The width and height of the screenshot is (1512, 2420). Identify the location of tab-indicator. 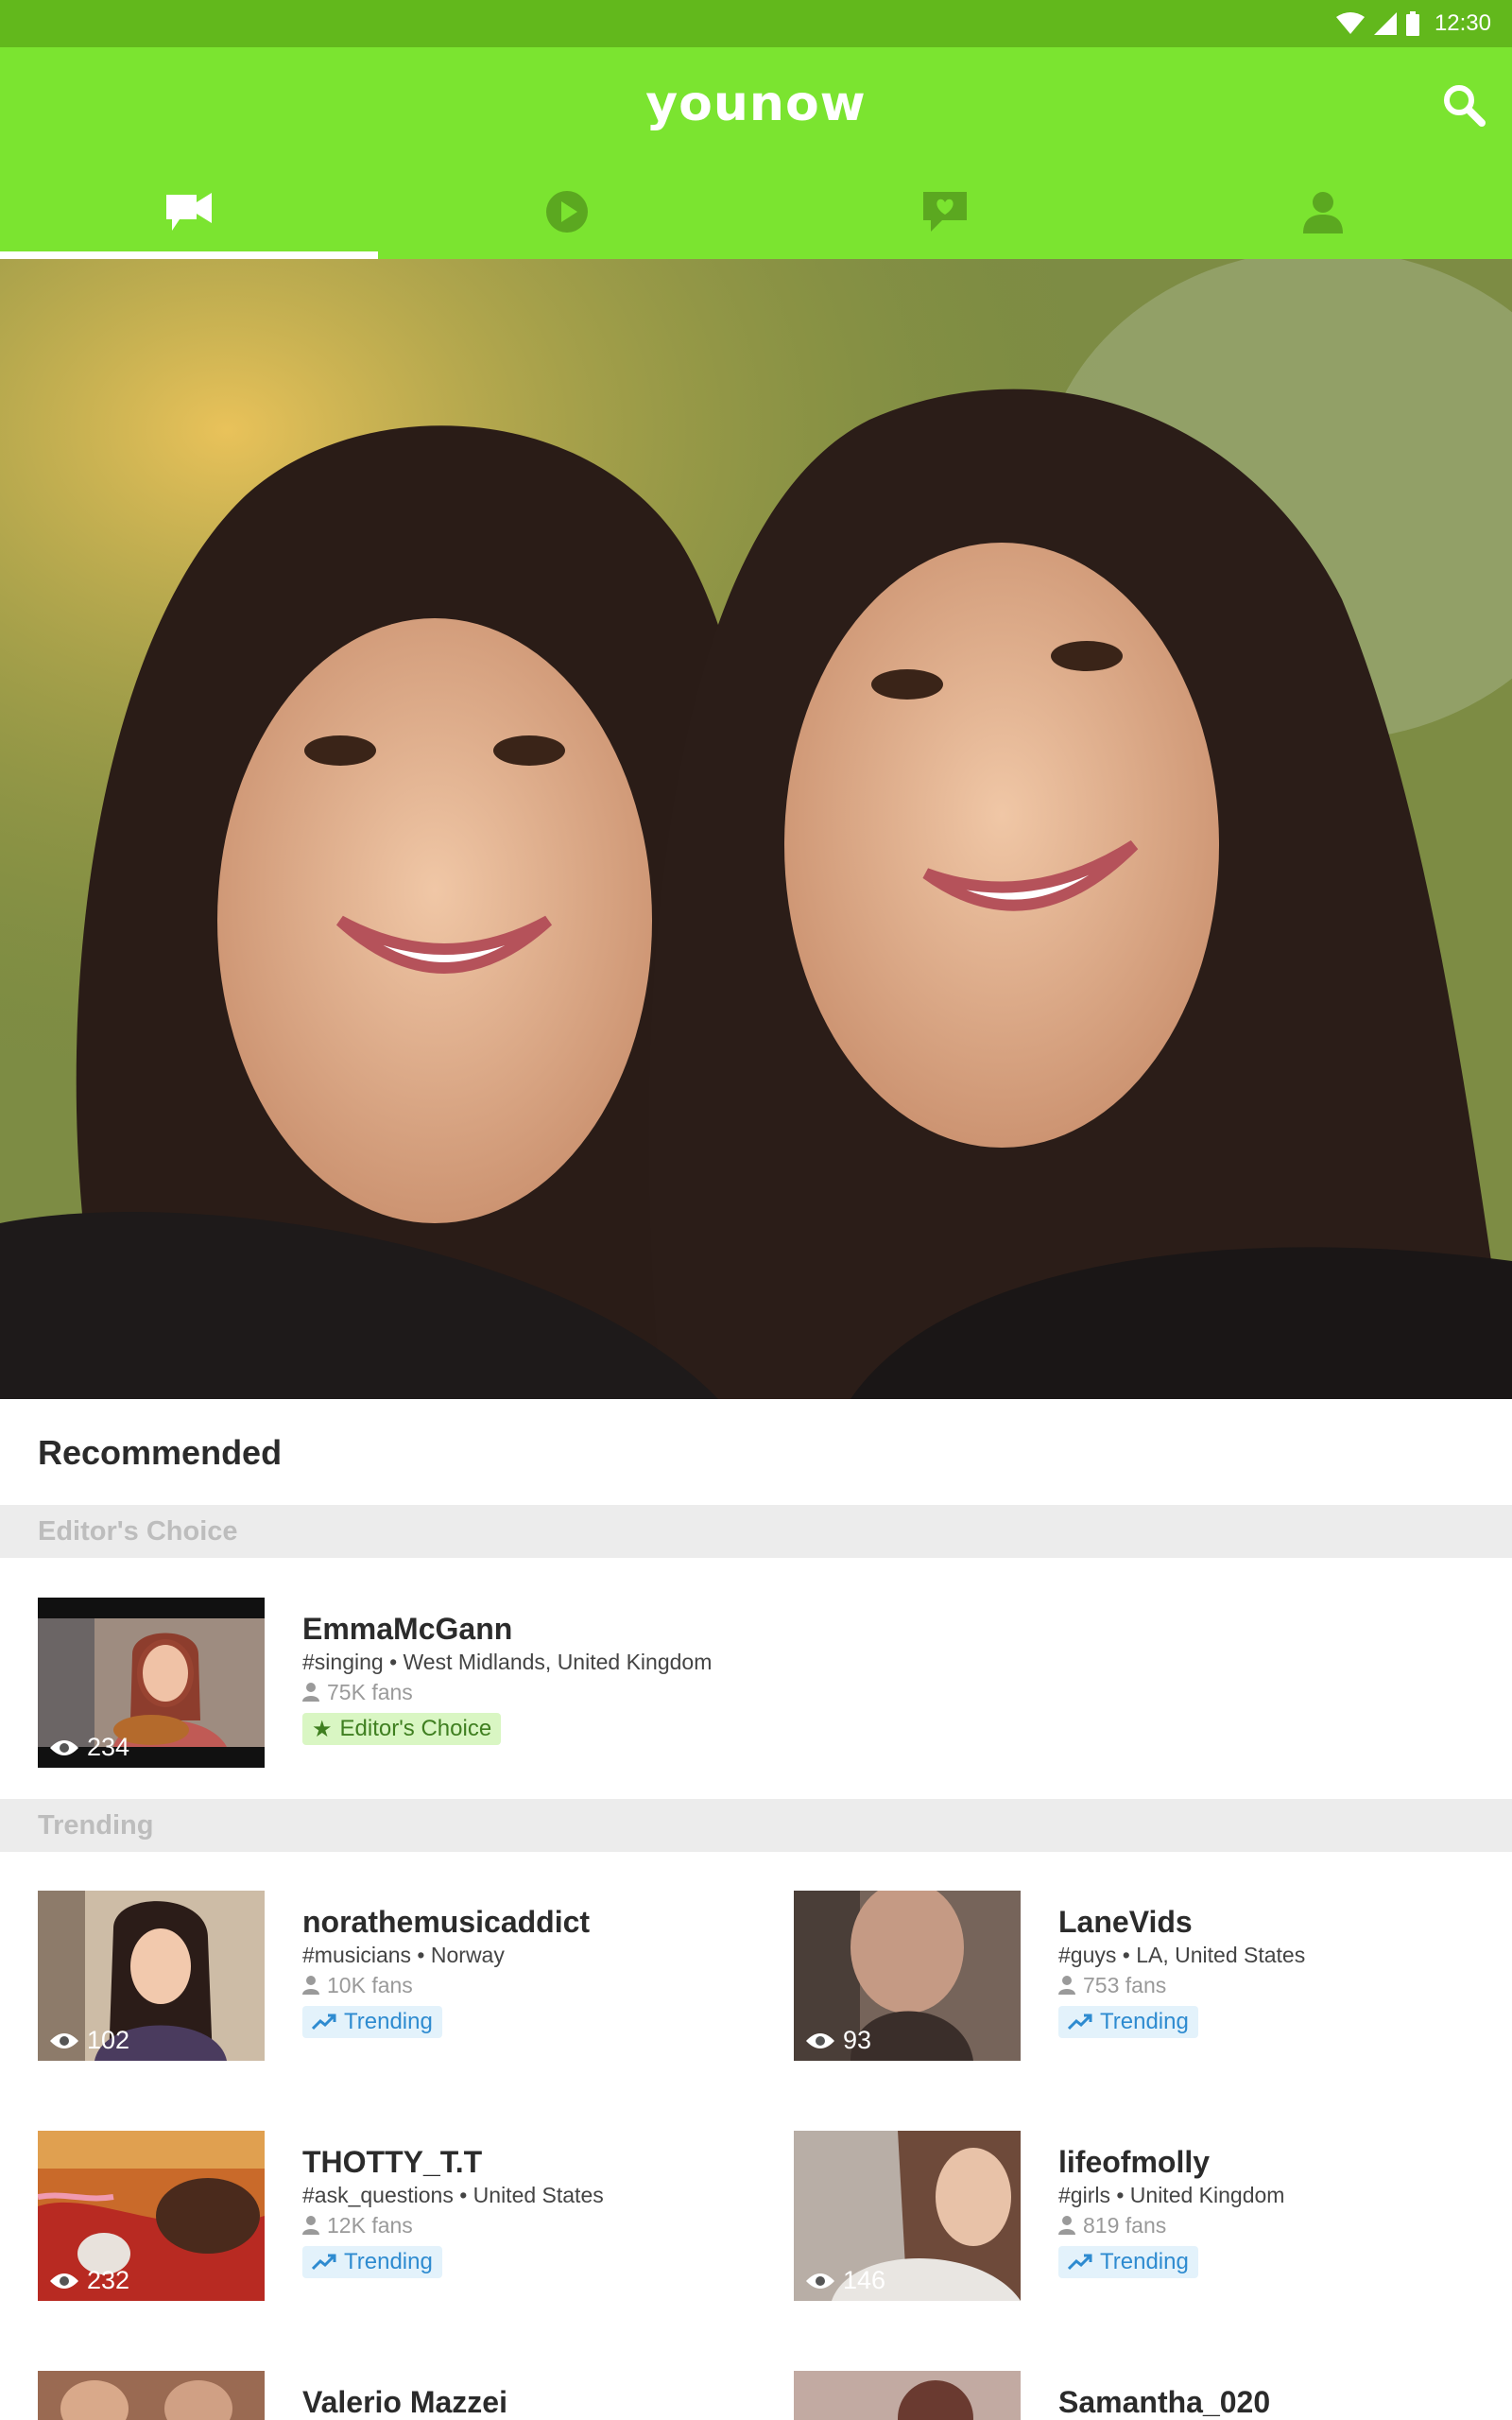
(189, 255).